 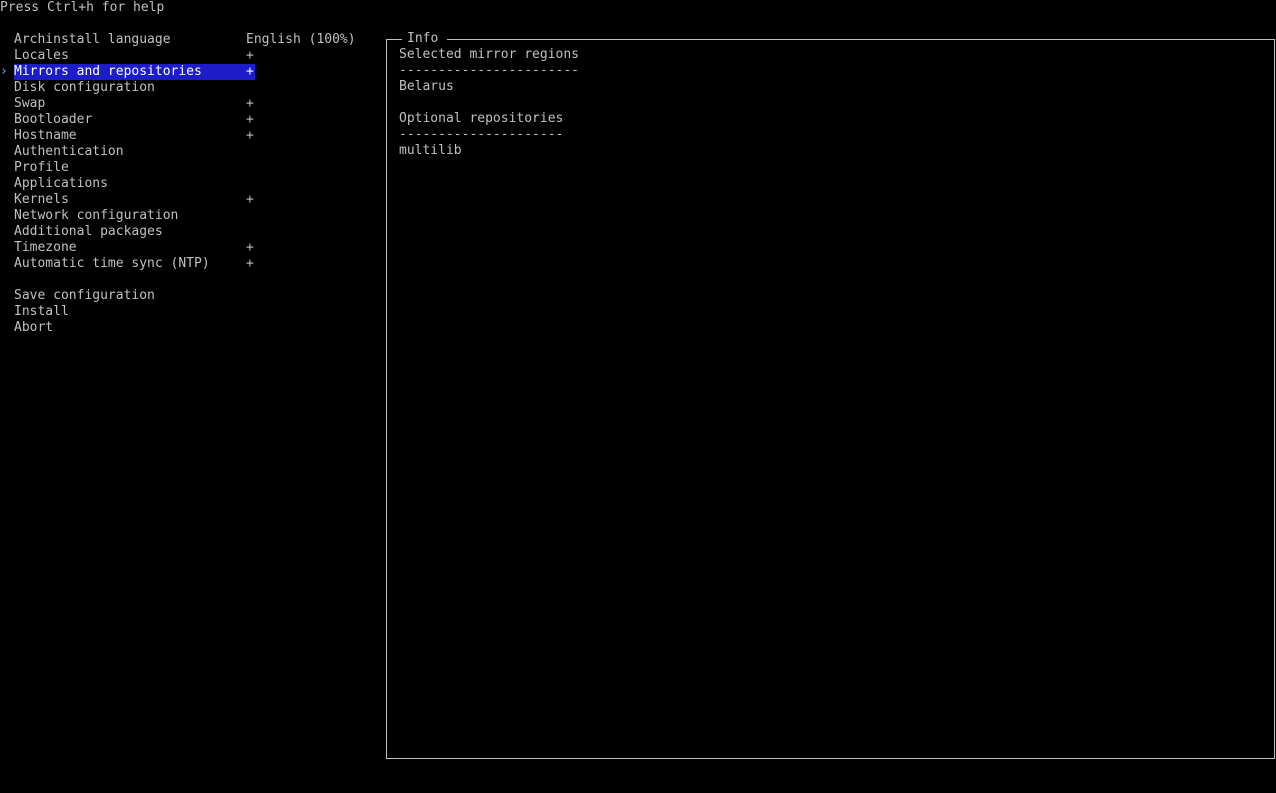 What do you see at coordinates (96, 215) in the screenshot?
I see `menu-item-label: Network configuration` at bounding box center [96, 215].